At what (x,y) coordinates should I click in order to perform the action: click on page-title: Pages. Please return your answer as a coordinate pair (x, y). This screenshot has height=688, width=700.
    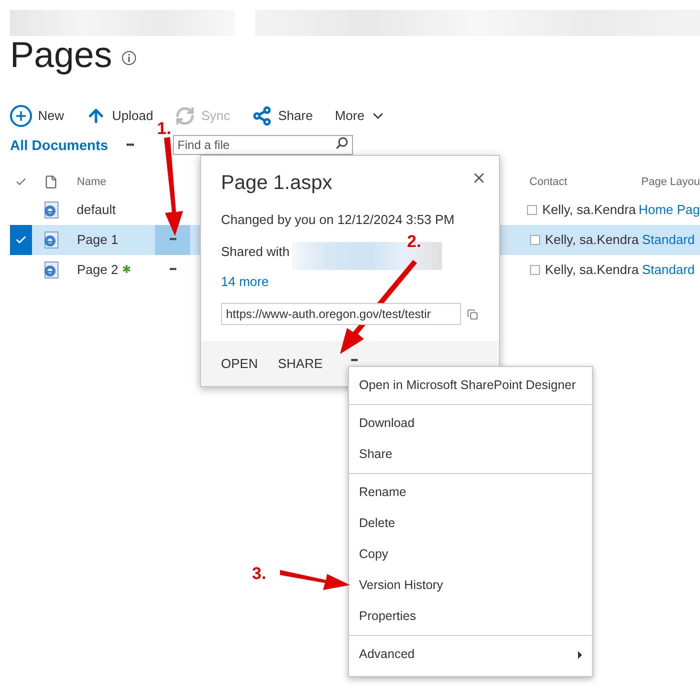
    Looking at the image, I should click on (61, 55).